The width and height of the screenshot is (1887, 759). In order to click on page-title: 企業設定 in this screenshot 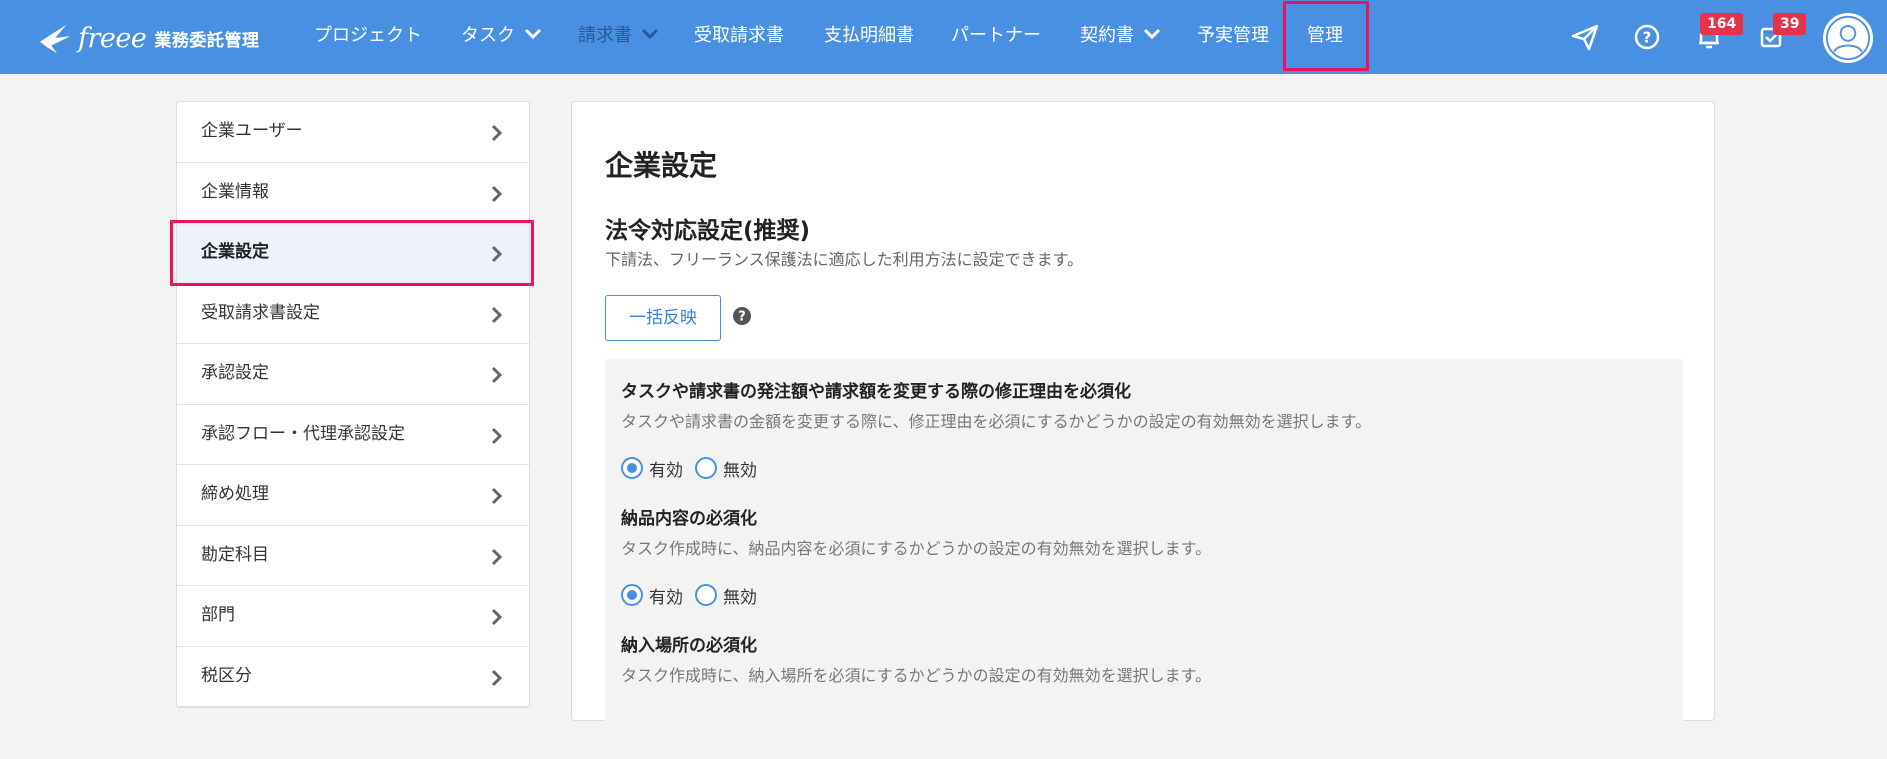, I will do `click(661, 165)`.